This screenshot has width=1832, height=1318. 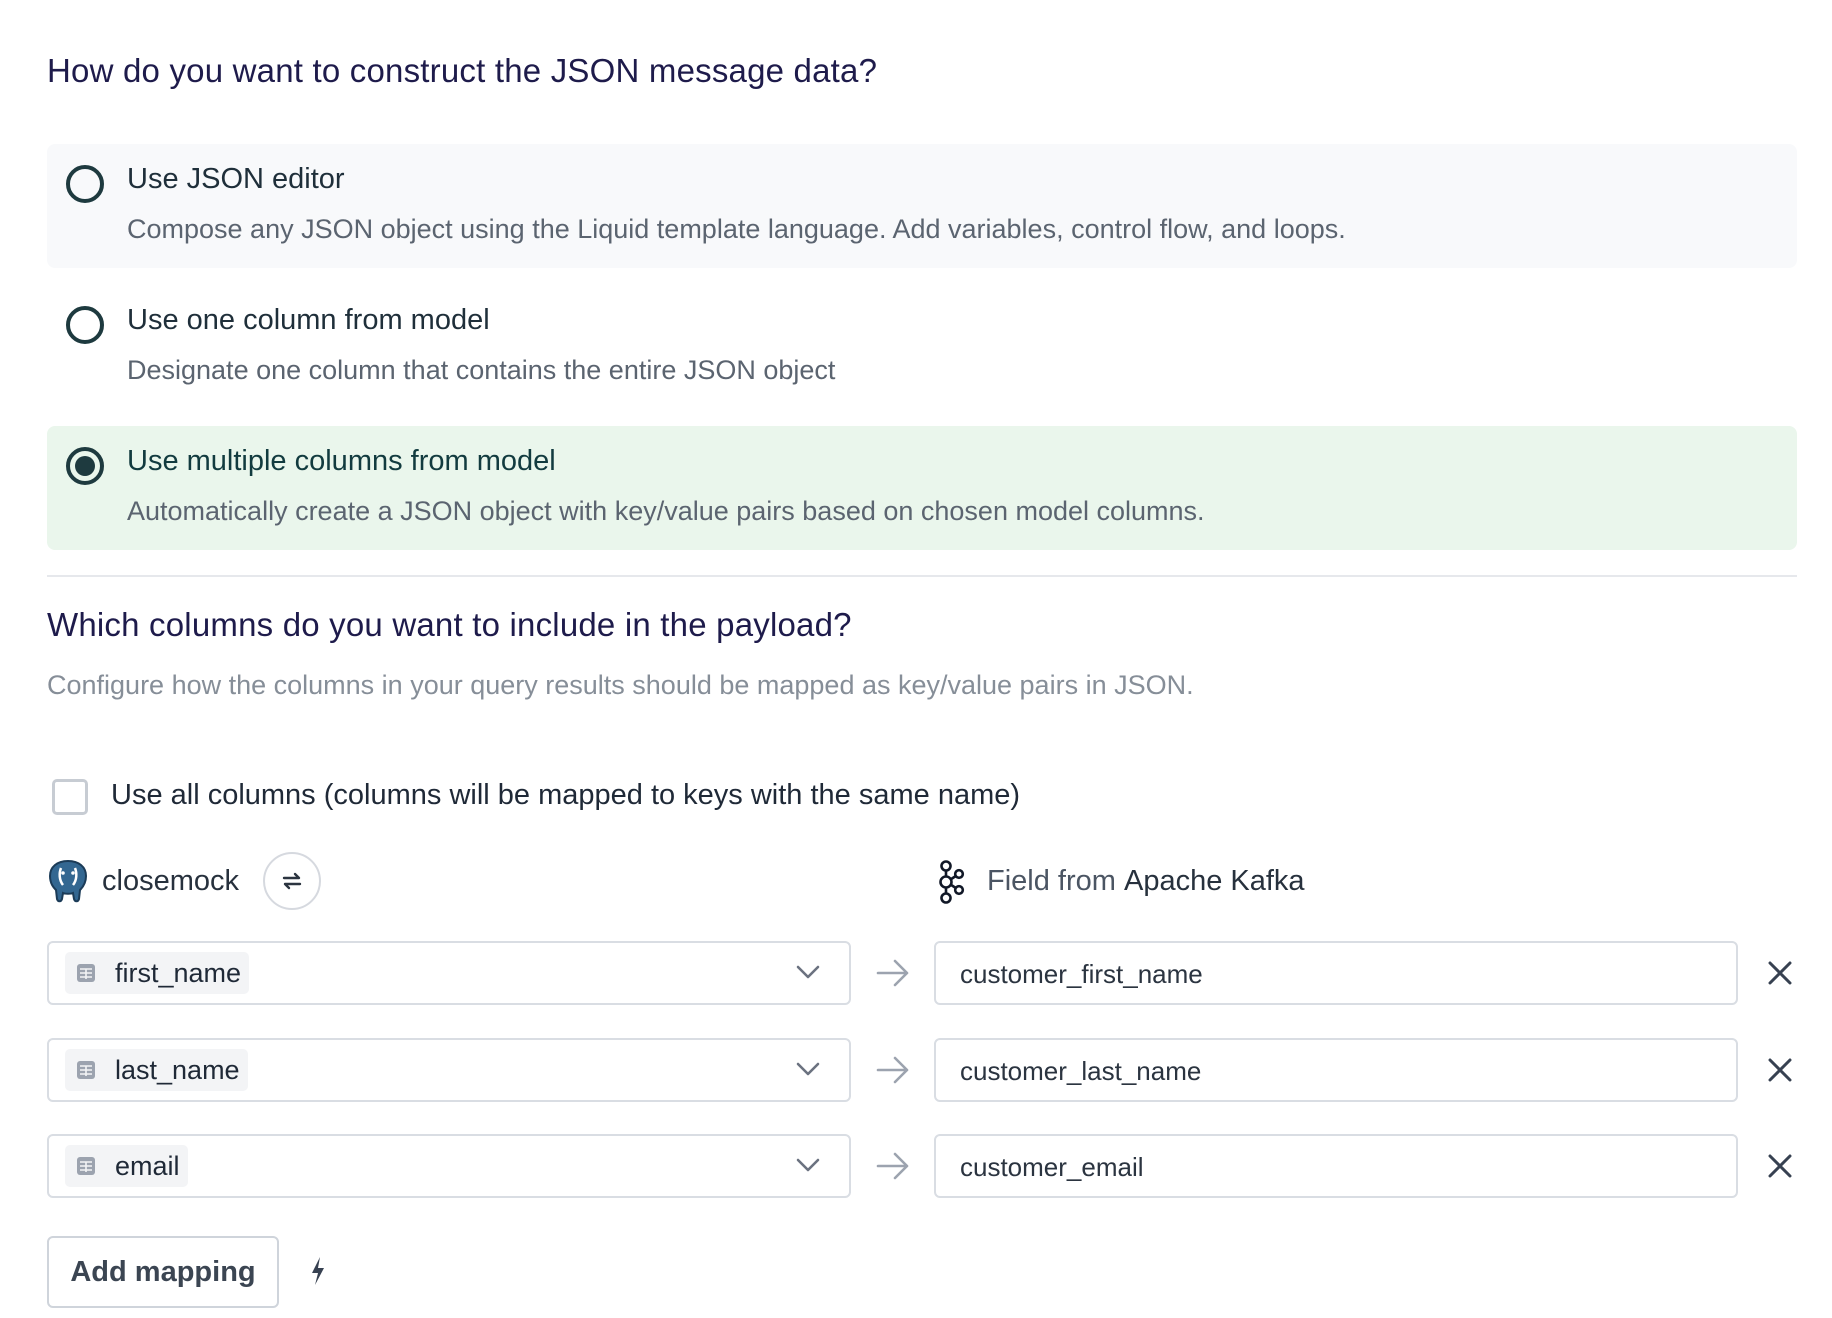 I want to click on kafka-icon, so click(x=952, y=882).